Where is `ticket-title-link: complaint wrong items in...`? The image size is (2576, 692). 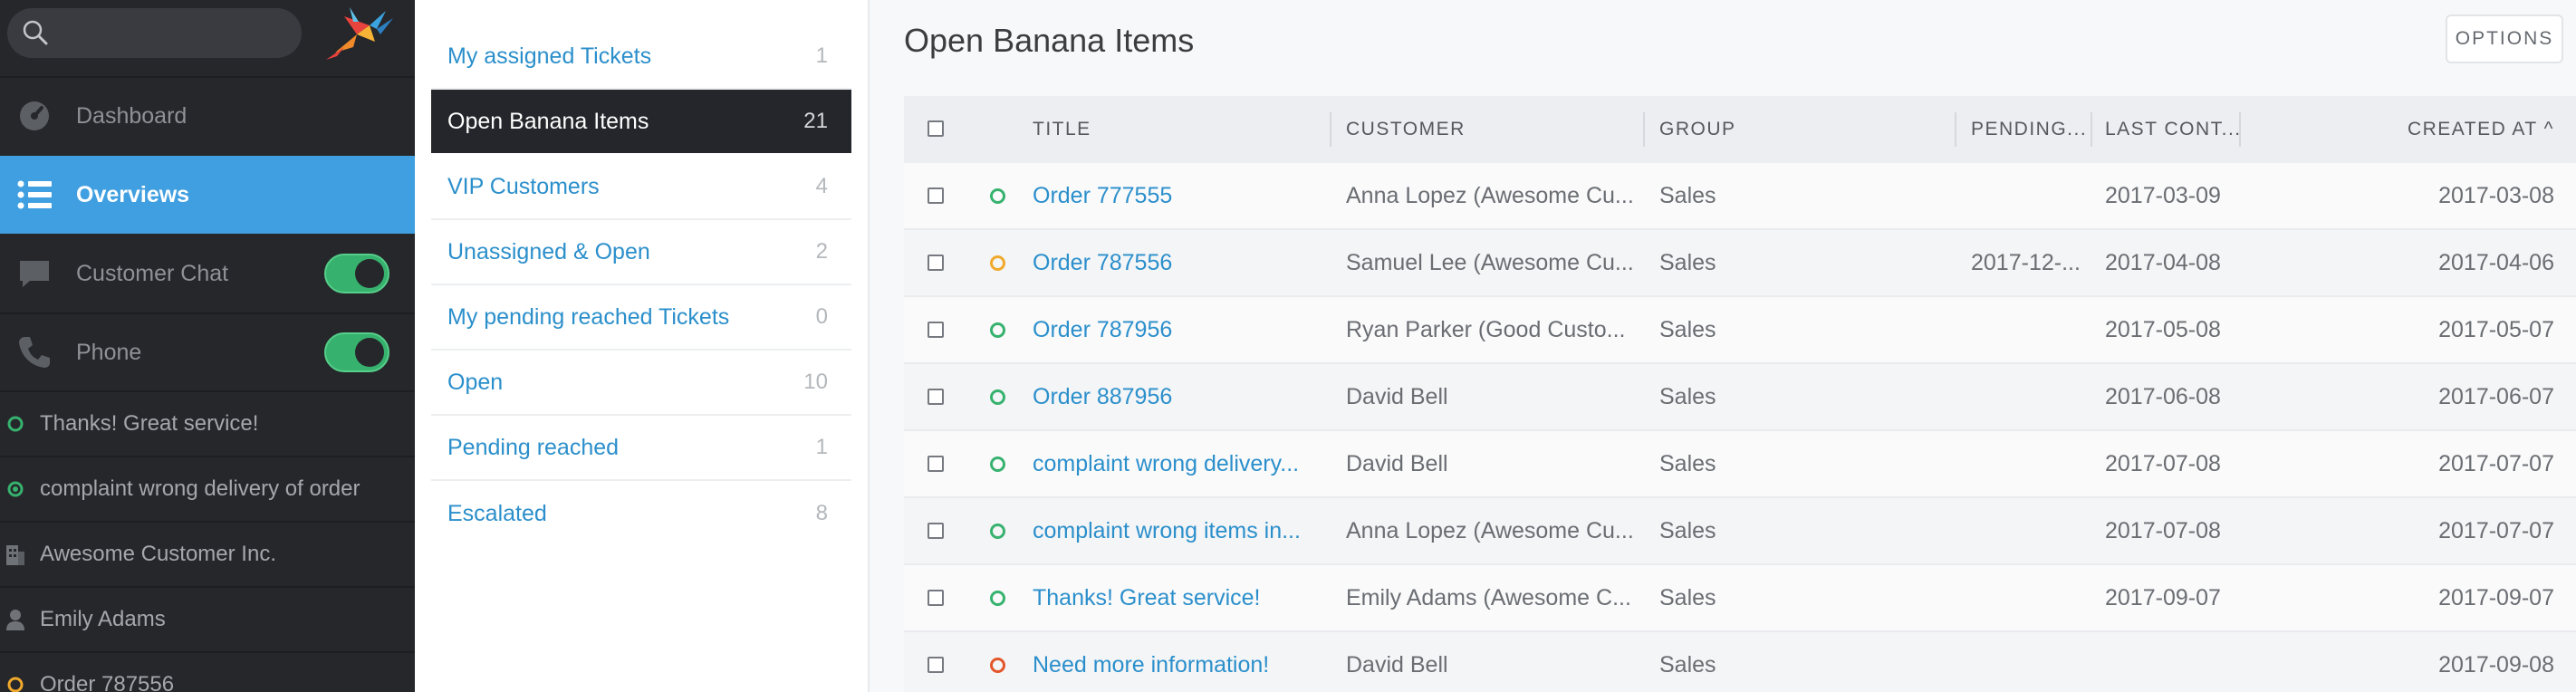 ticket-title-link: complaint wrong items in... is located at coordinates (1177, 530).